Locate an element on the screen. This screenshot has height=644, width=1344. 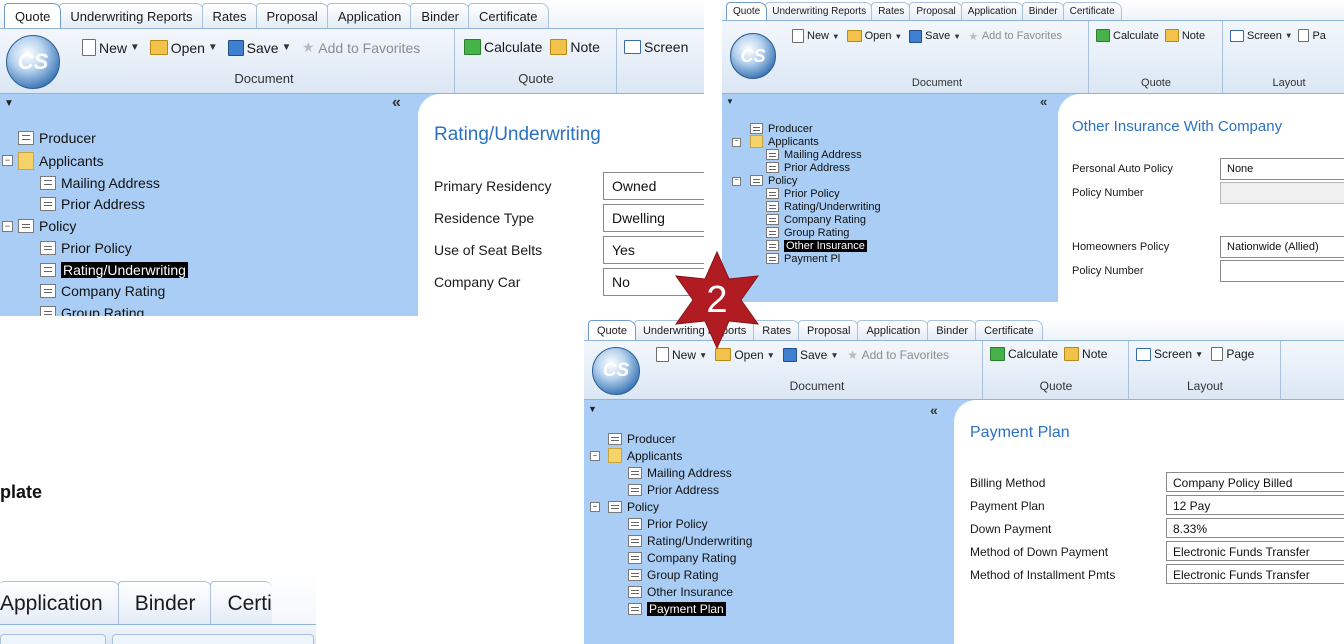
page-button: Page is located at coordinates (1232, 354).